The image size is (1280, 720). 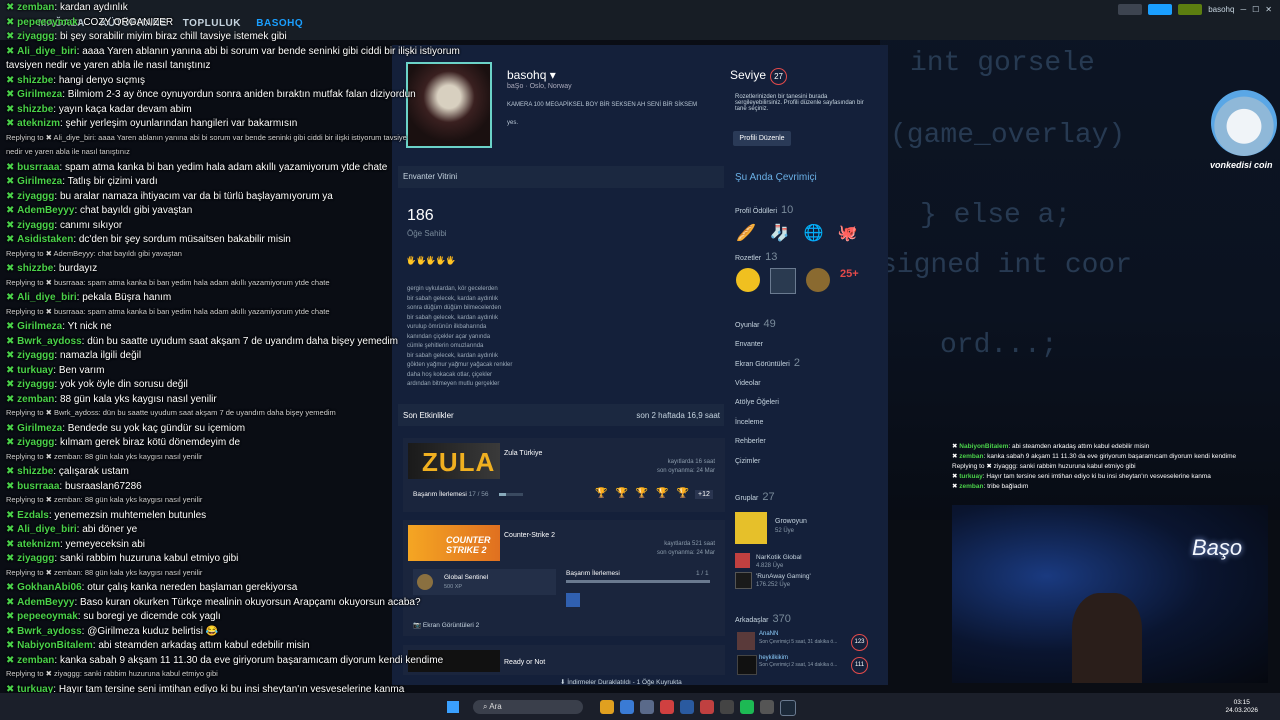 What do you see at coordinates (647, 707) in the screenshot?
I see `discord-icon` at bounding box center [647, 707].